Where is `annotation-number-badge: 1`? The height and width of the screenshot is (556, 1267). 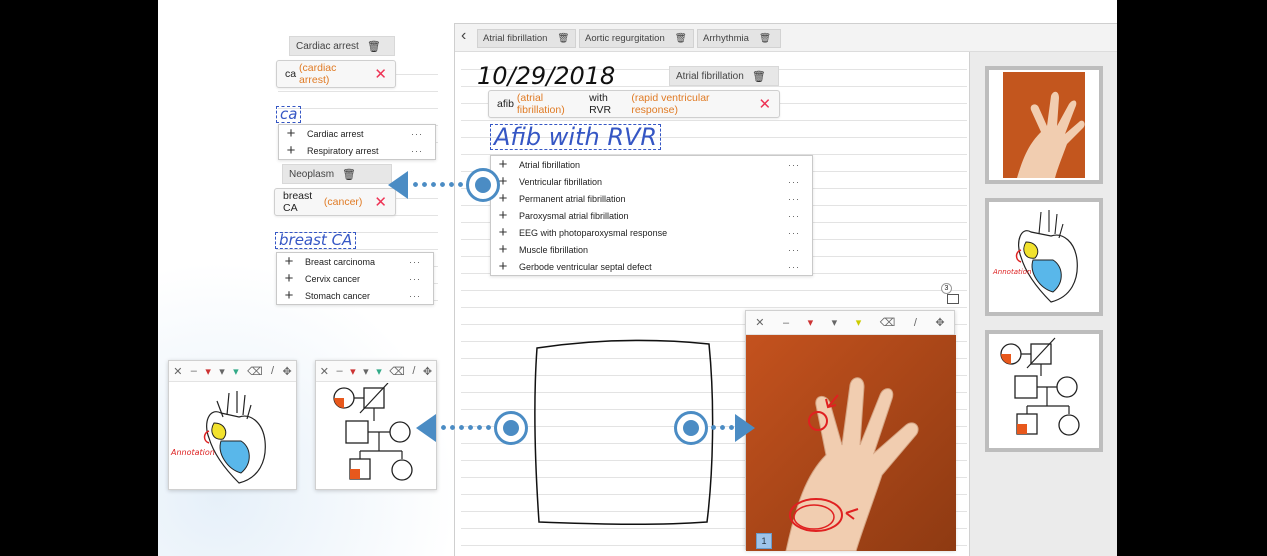 annotation-number-badge: 1 is located at coordinates (764, 541).